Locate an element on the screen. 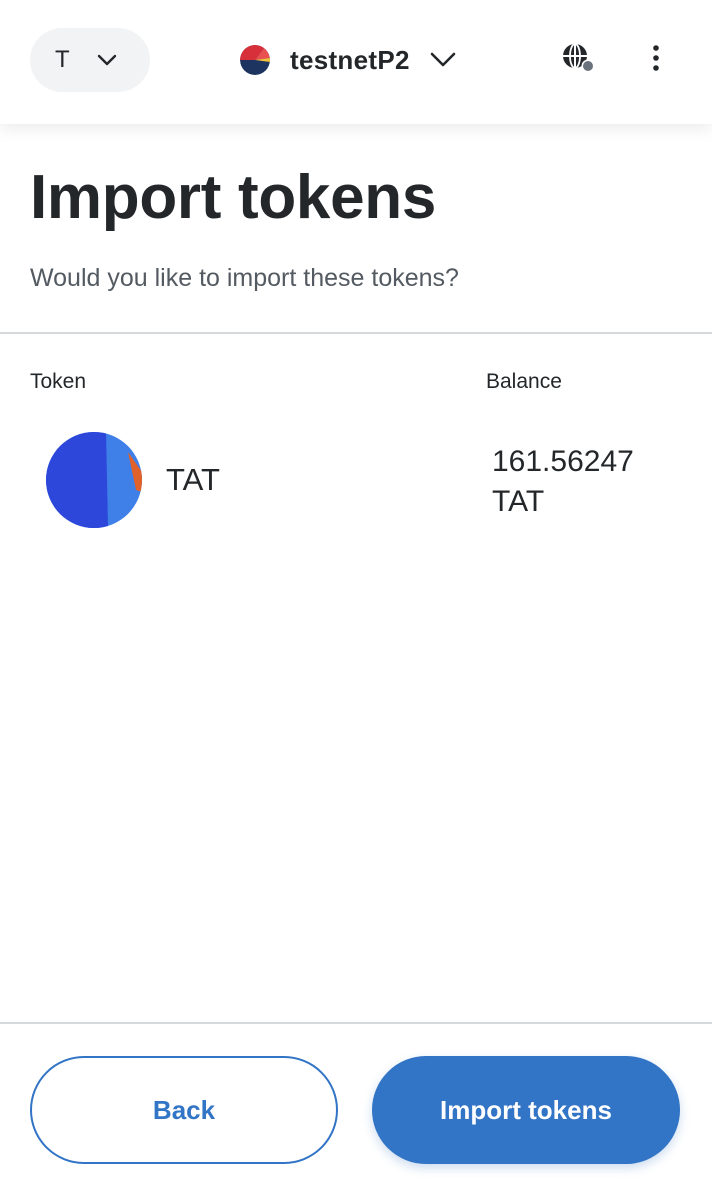  network-name: testnetP2 is located at coordinates (350, 59).